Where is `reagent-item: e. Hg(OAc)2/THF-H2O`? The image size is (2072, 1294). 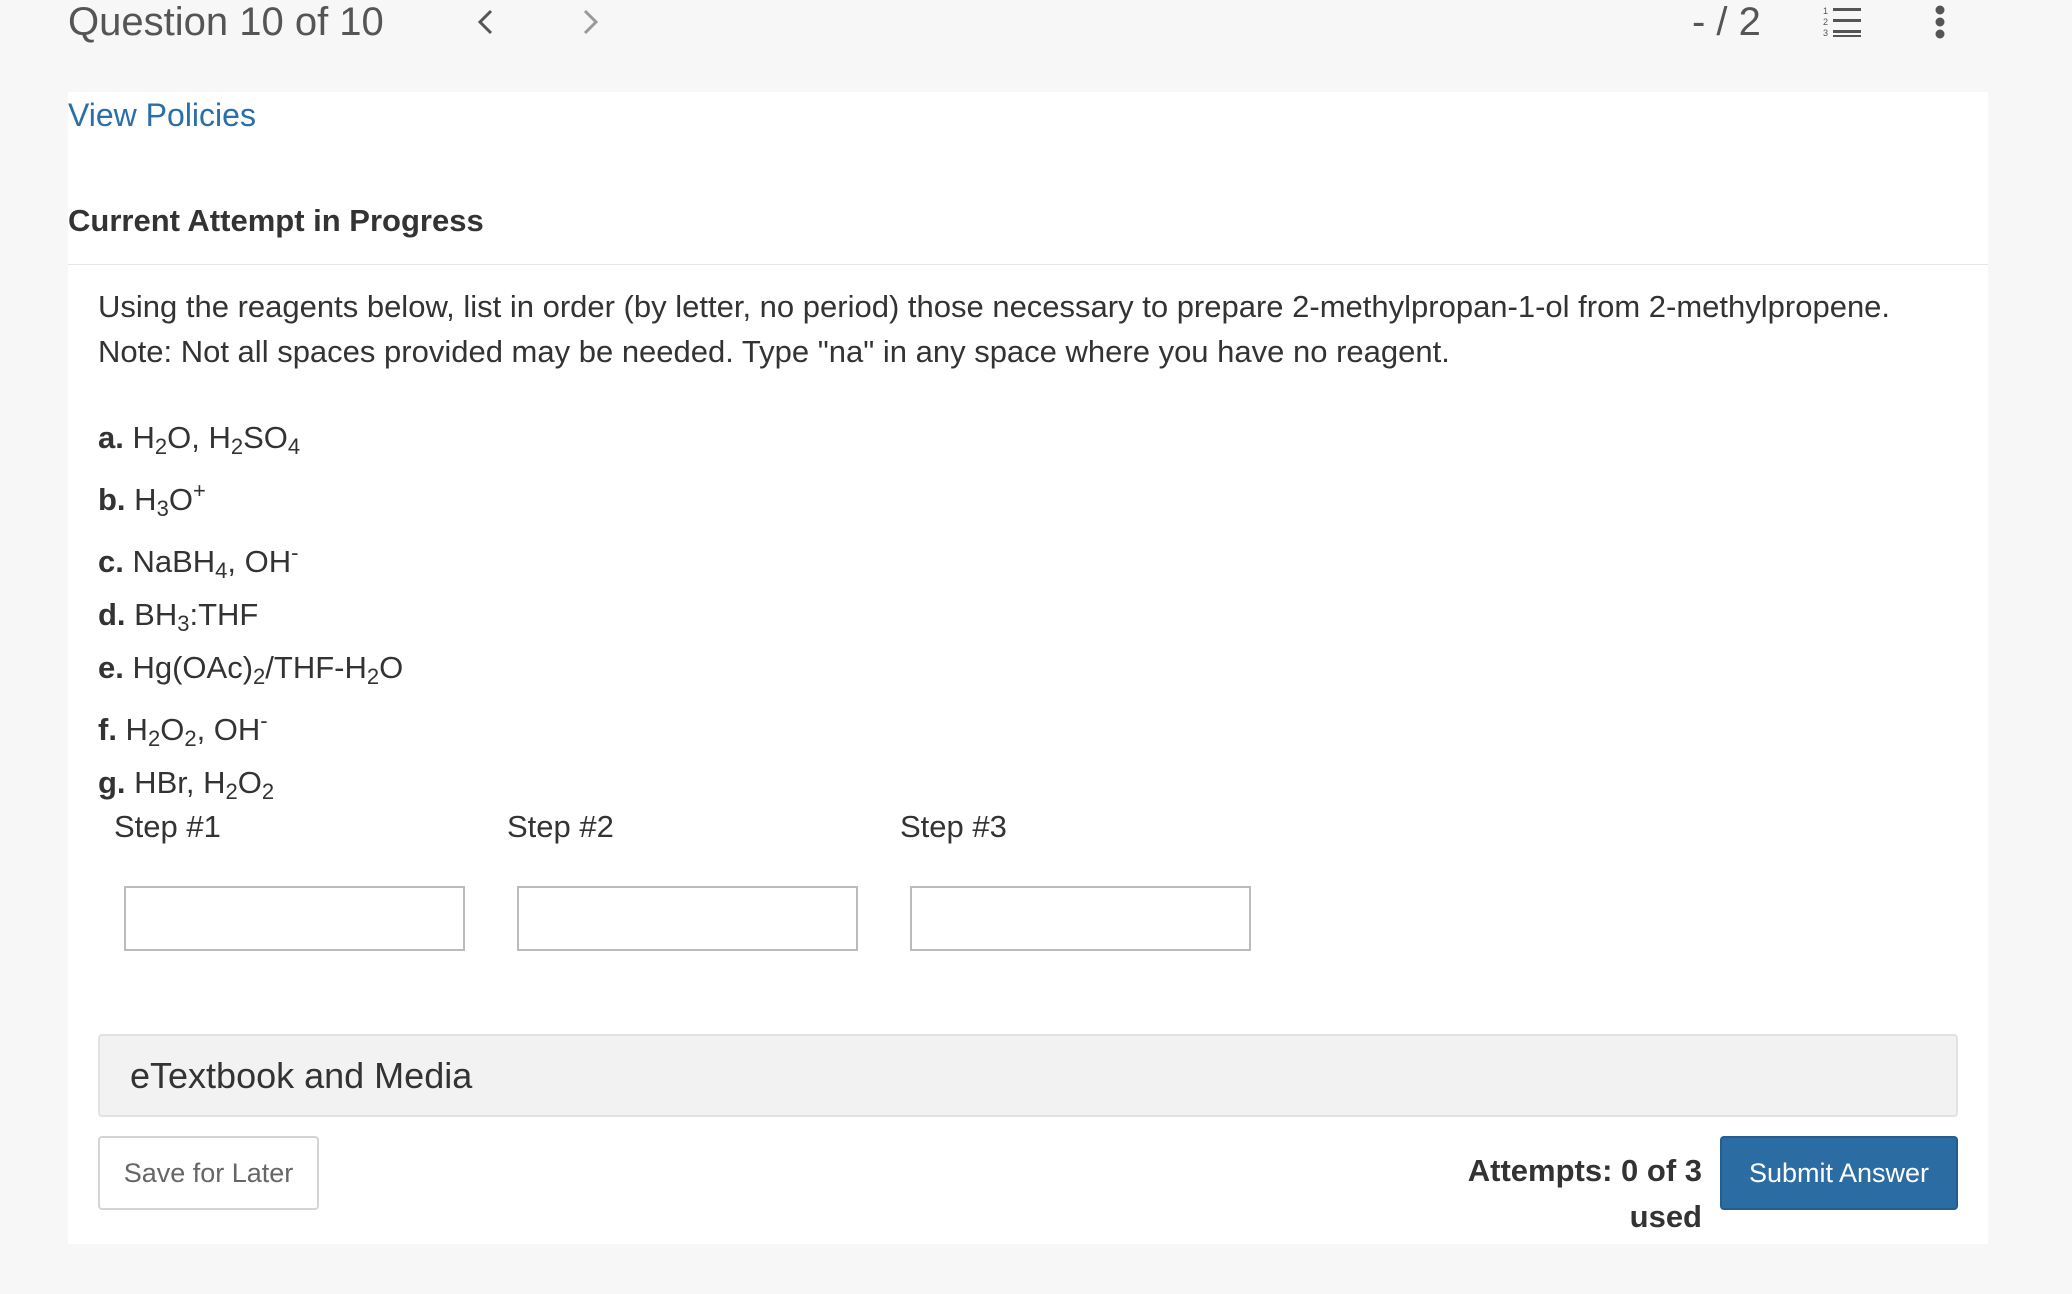 reagent-item: e. Hg(OAc)2/THF-H2O is located at coordinates (250, 672).